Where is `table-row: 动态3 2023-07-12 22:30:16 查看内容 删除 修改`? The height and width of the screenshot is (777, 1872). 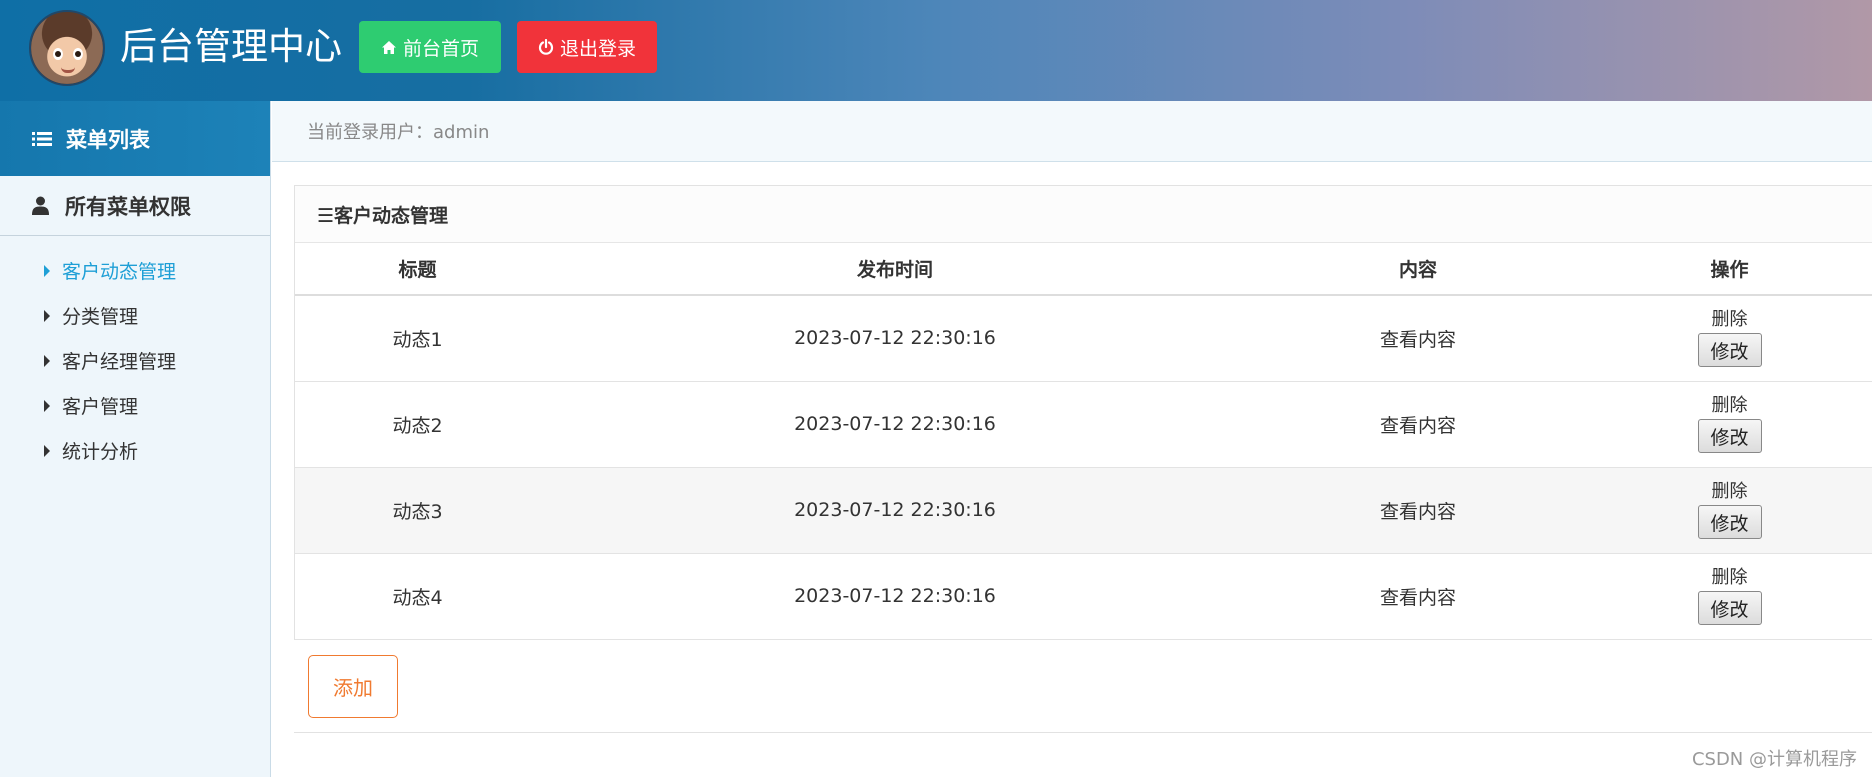
table-row: 动态3 2023-07-12 22:30:16 查看内容 删除 修改 is located at coordinates (1083, 510).